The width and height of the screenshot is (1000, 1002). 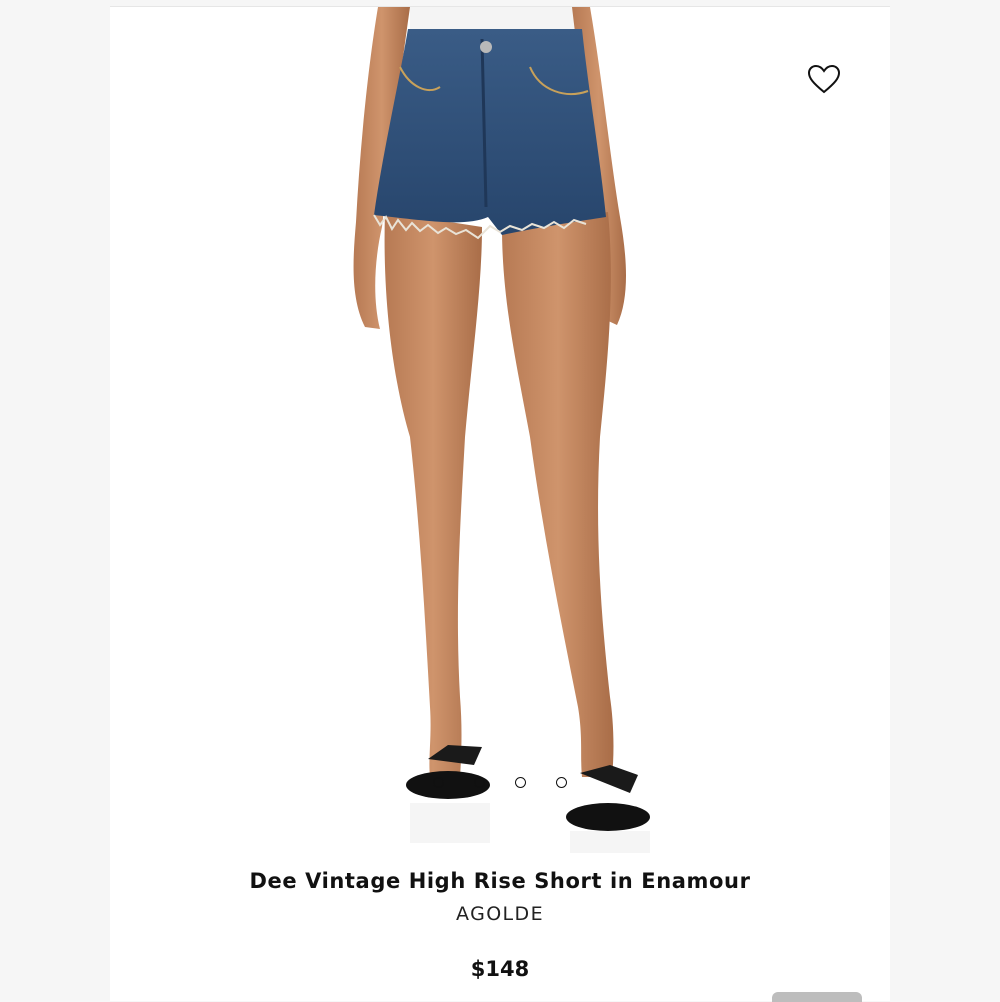 What do you see at coordinates (486, 47) in the screenshot?
I see `shorts-button` at bounding box center [486, 47].